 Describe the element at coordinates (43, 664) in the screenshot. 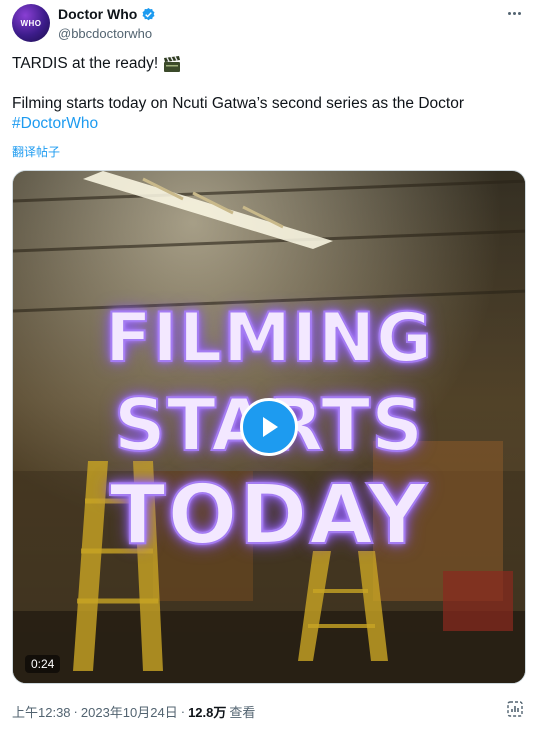

I see `video-duration: 0:24` at that location.